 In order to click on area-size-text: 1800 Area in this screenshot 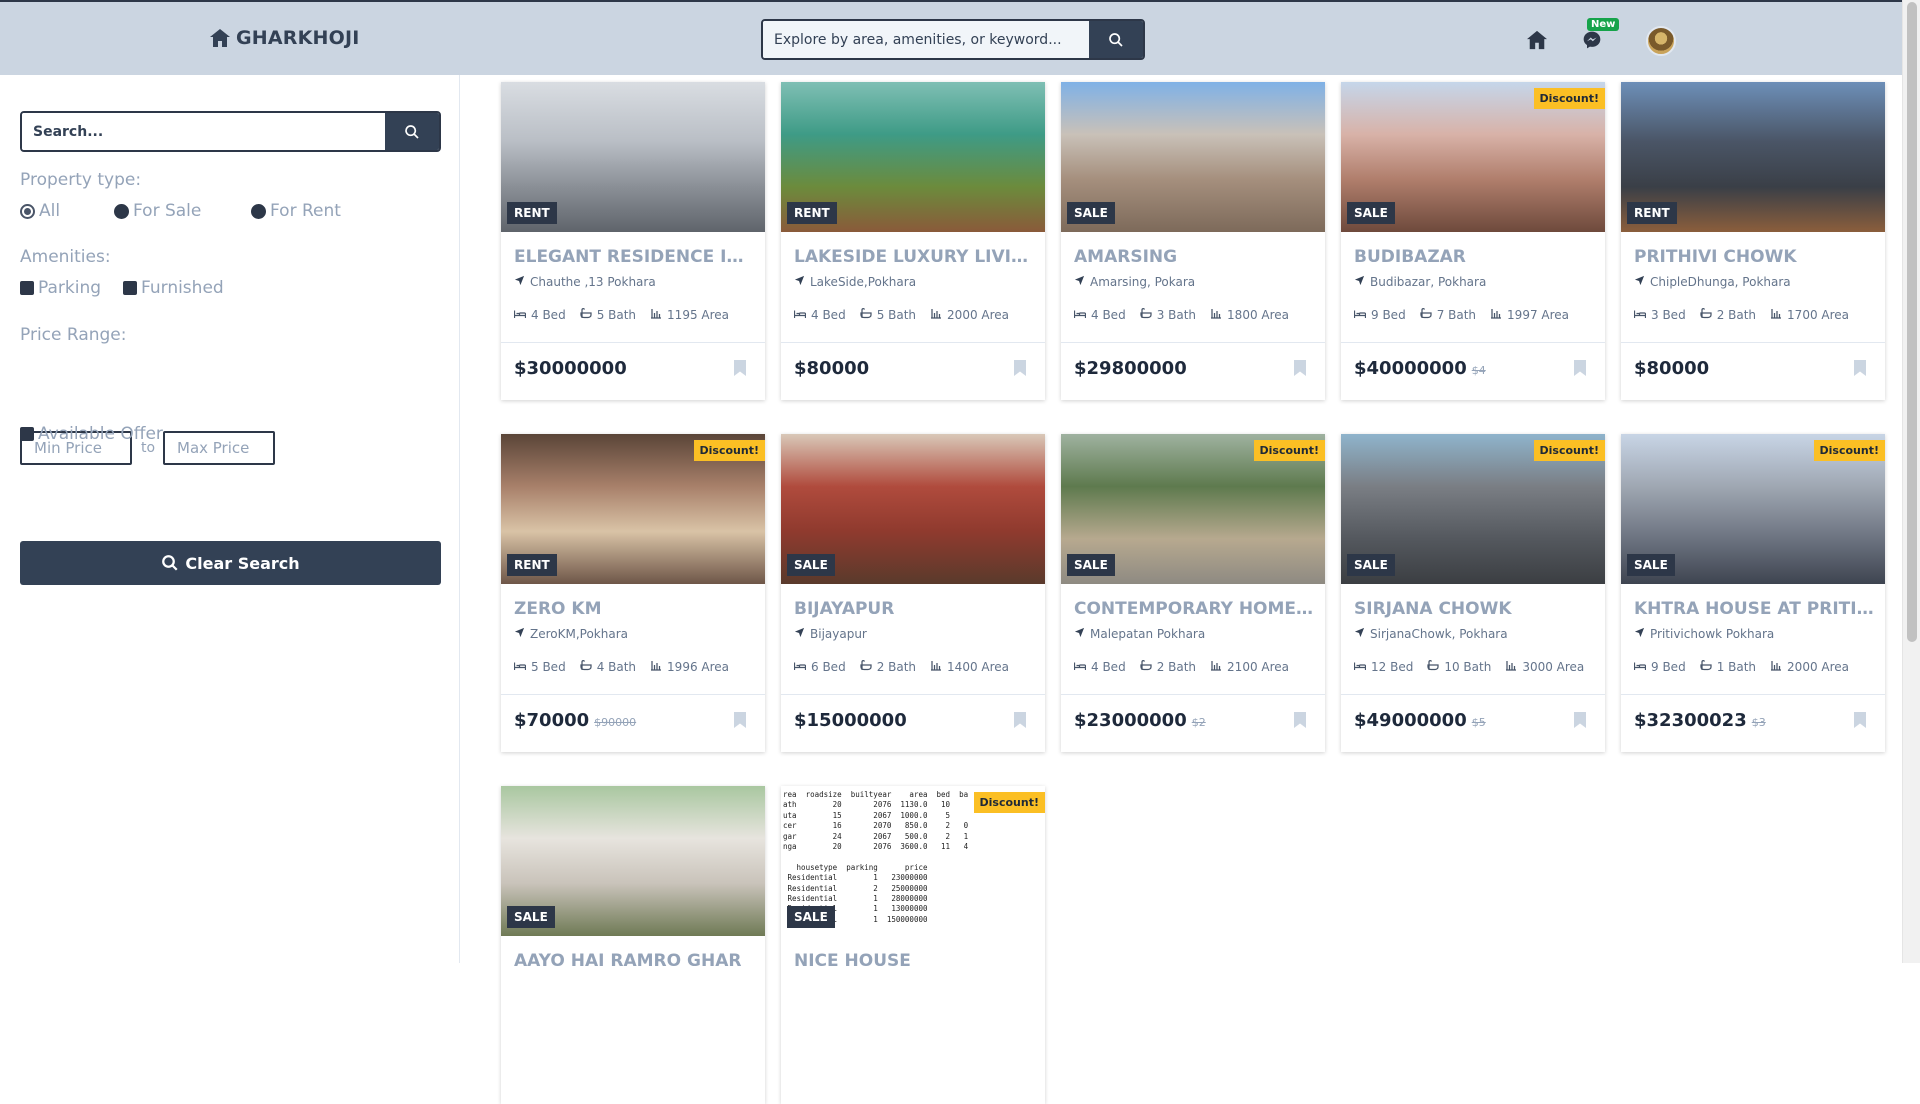, I will do `click(1258, 314)`.